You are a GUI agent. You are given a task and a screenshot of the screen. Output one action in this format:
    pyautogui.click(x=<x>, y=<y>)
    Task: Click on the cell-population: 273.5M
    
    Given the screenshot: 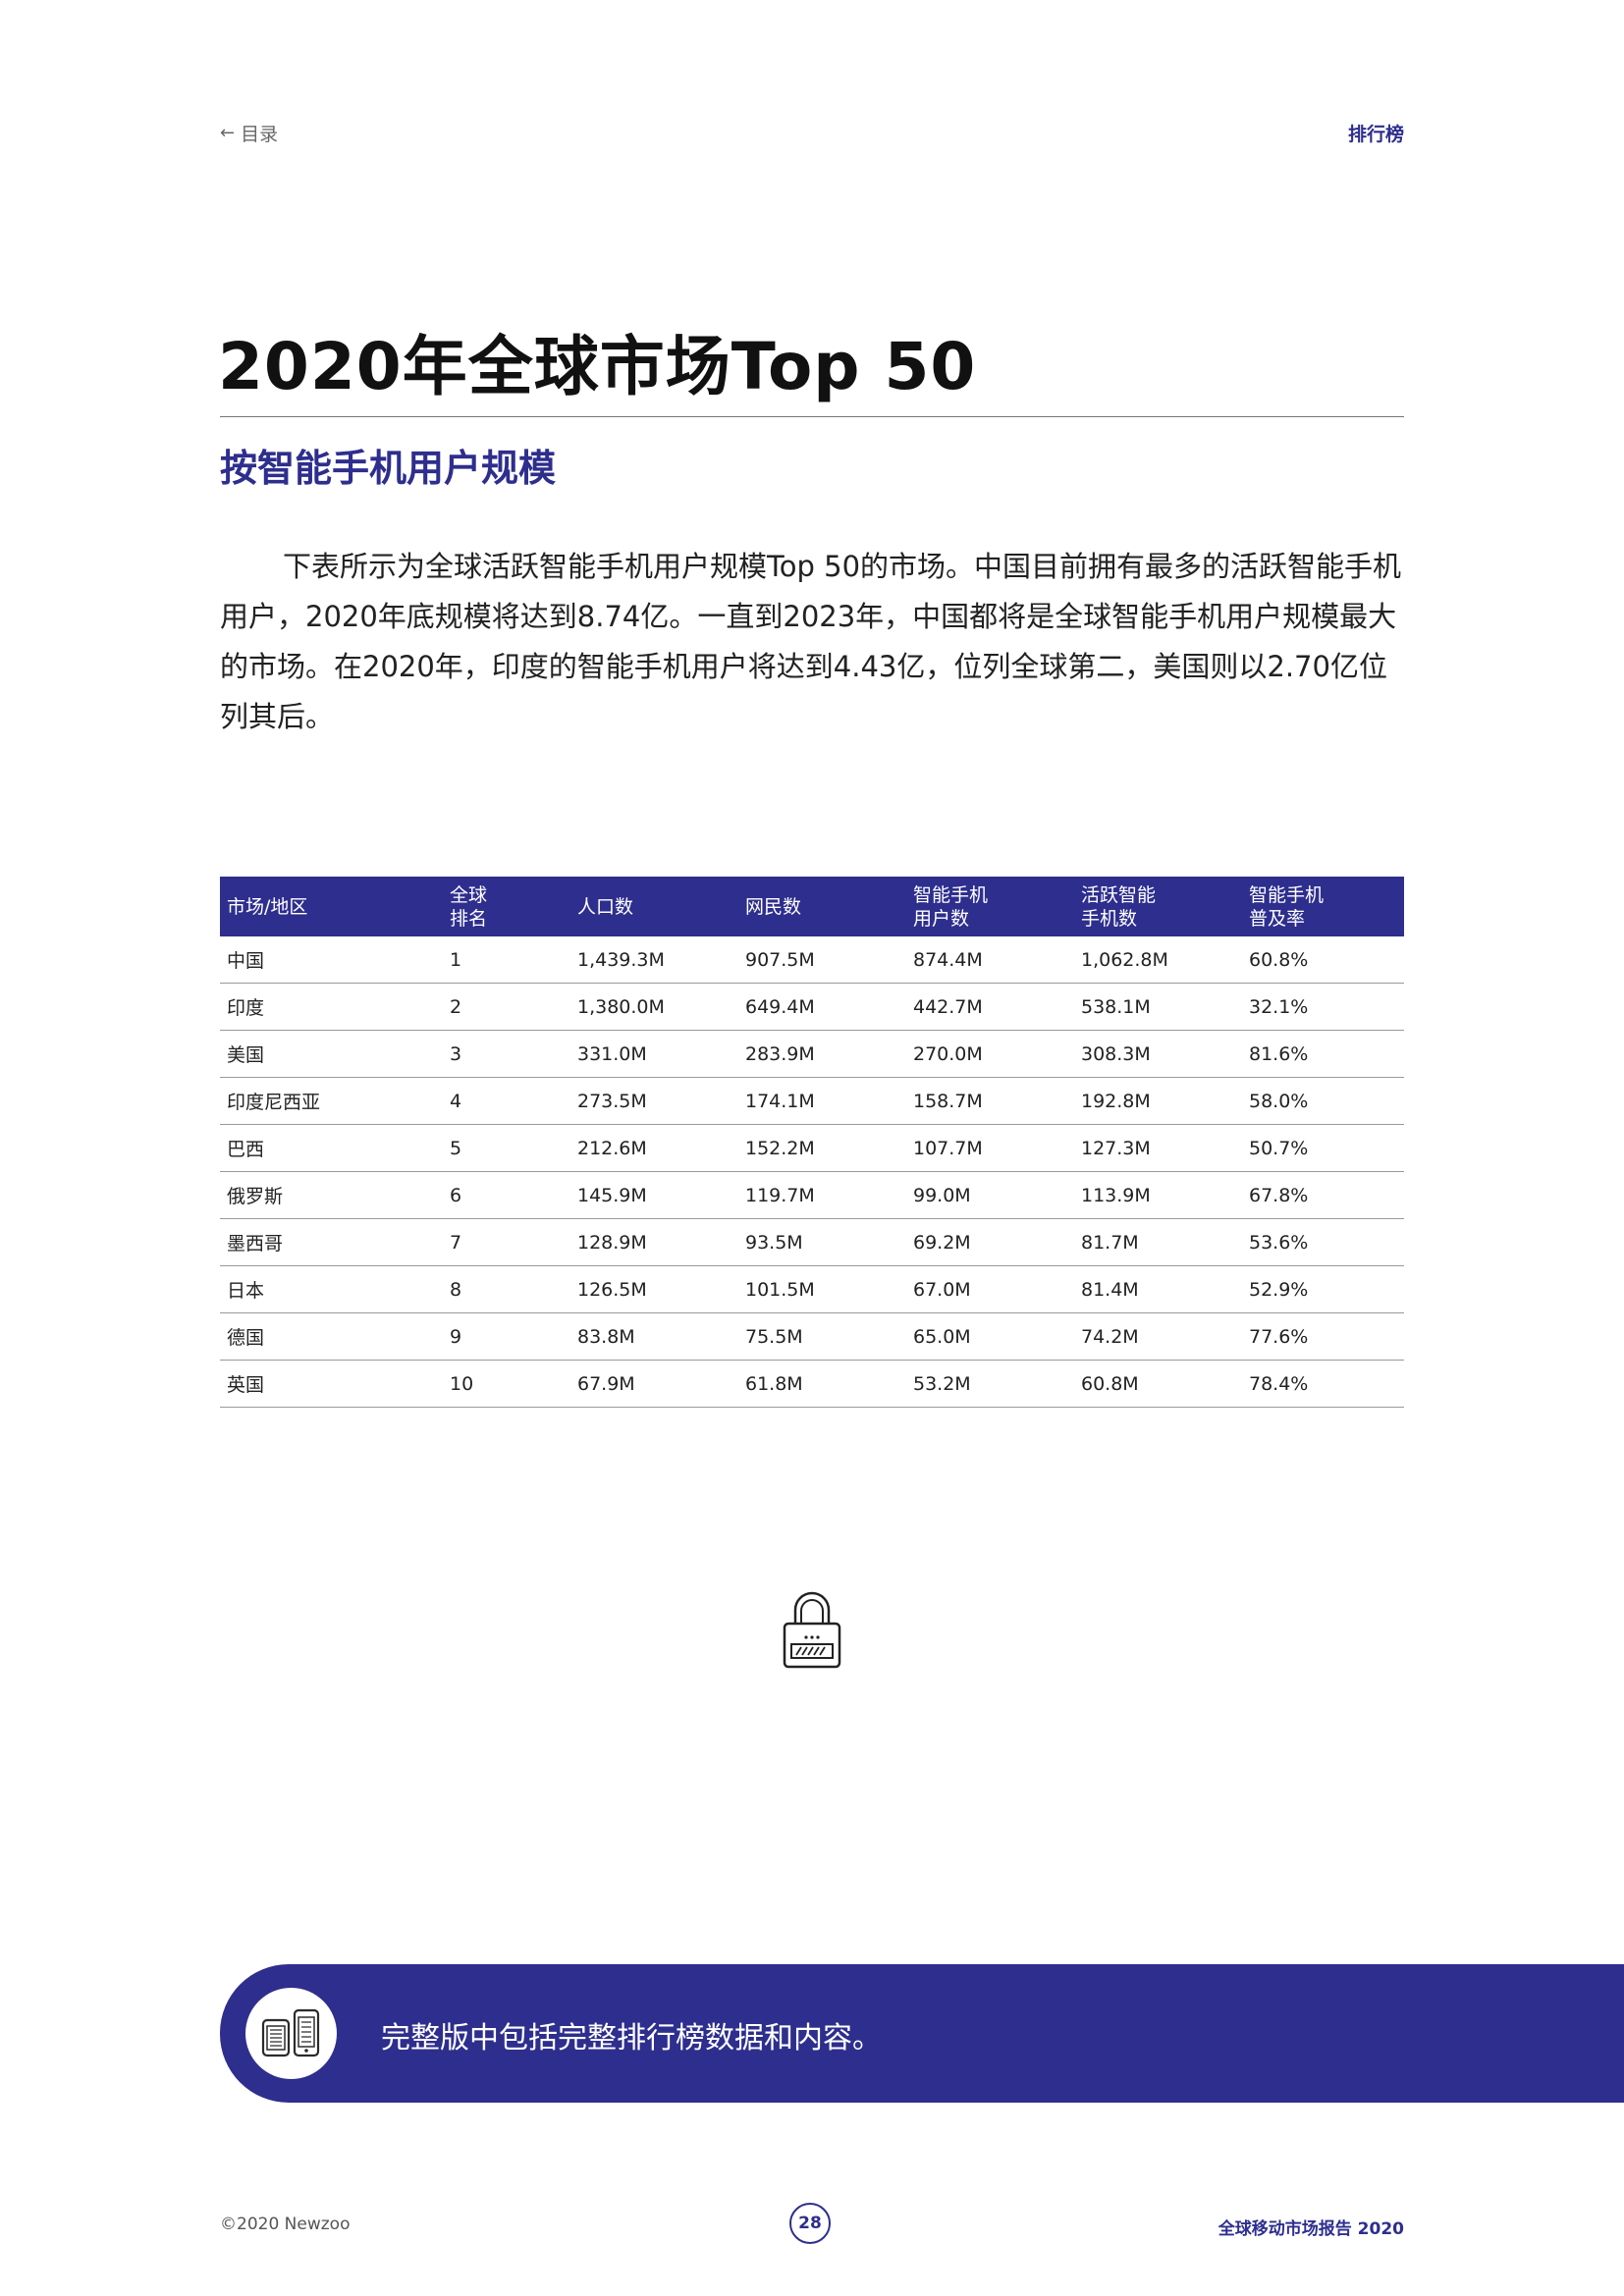 What is the action you would take?
    pyautogui.click(x=654, y=1101)
    